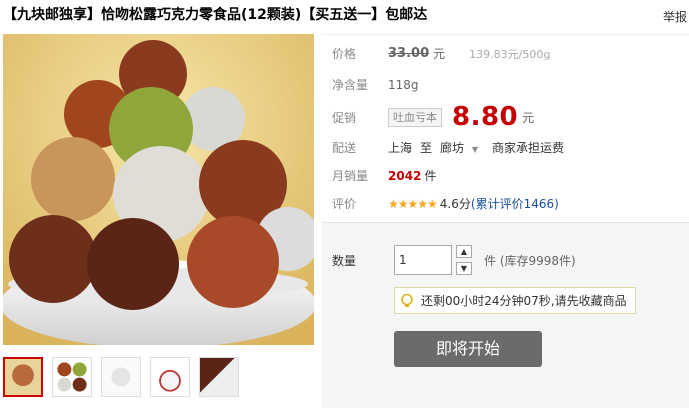 This screenshot has height=408, width=689. I want to click on shipping-note: 商家承担运费, so click(528, 148).